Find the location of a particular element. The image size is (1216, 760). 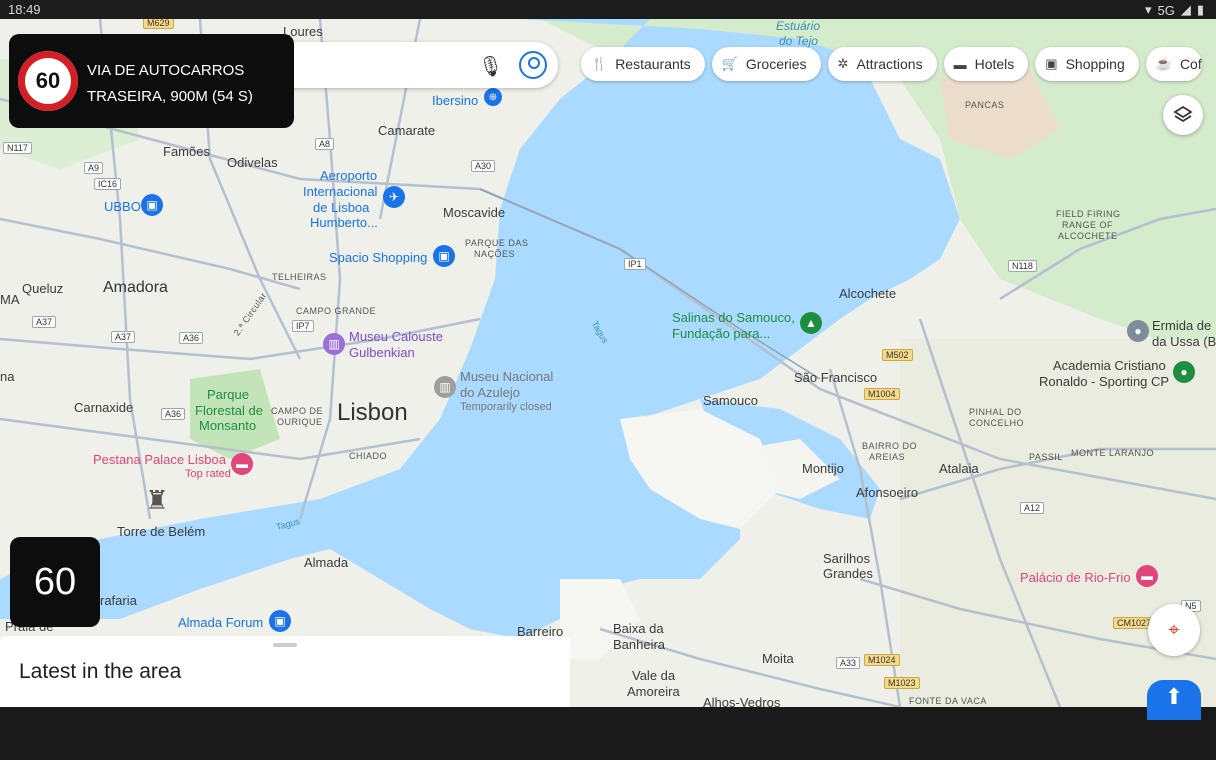

status-bar: 18:49 ▾ 5G ◢ ▮ is located at coordinates (608, 9).